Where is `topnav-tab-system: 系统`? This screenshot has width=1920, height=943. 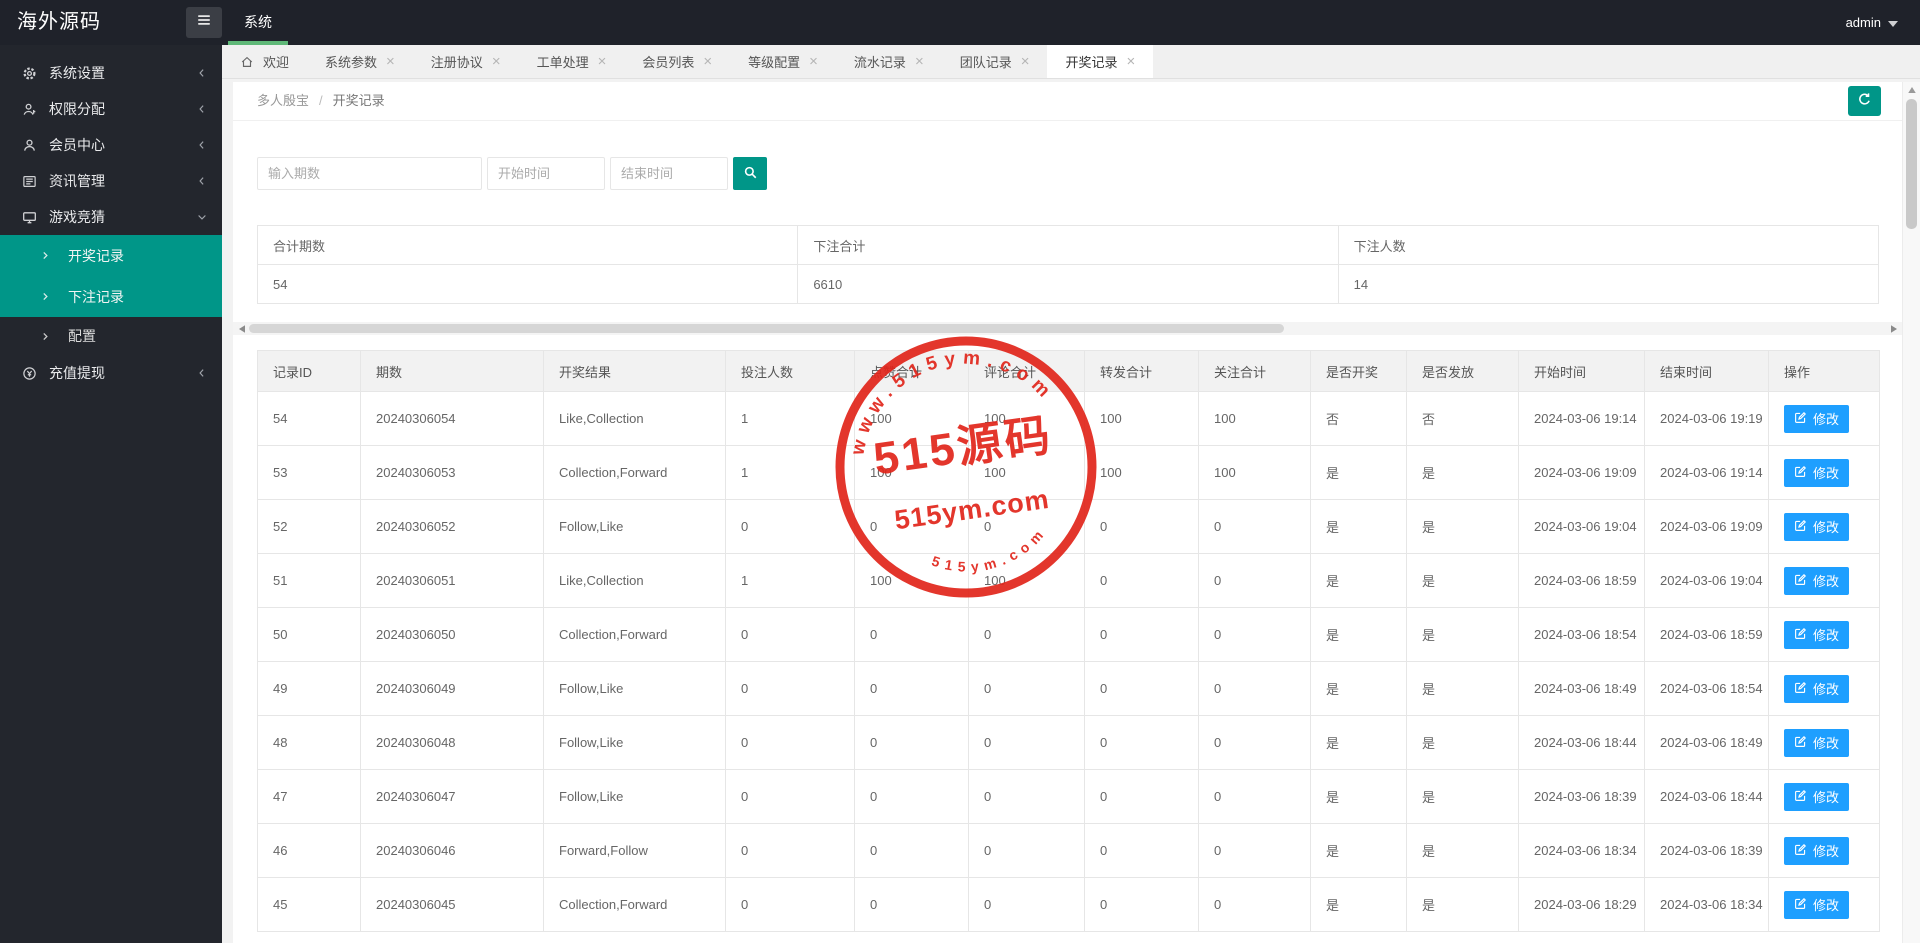
topnav-tab-system: 系统 is located at coordinates (258, 22).